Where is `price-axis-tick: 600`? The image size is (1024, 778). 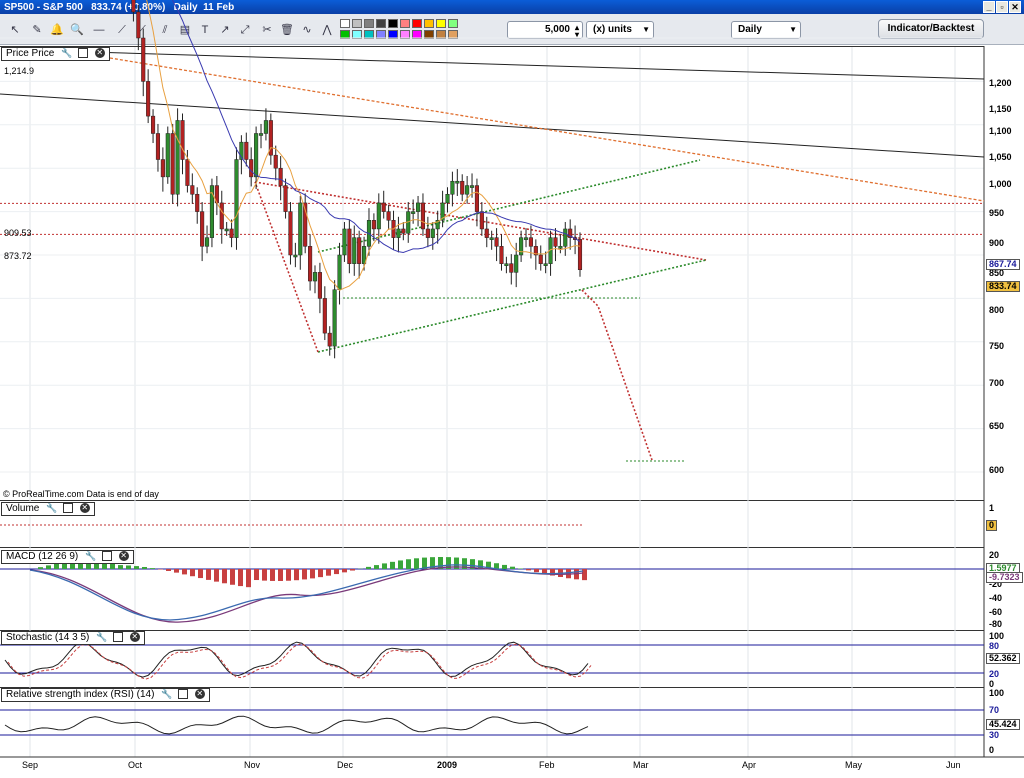
price-axis-tick: 600 is located at coordinates (997, 470).